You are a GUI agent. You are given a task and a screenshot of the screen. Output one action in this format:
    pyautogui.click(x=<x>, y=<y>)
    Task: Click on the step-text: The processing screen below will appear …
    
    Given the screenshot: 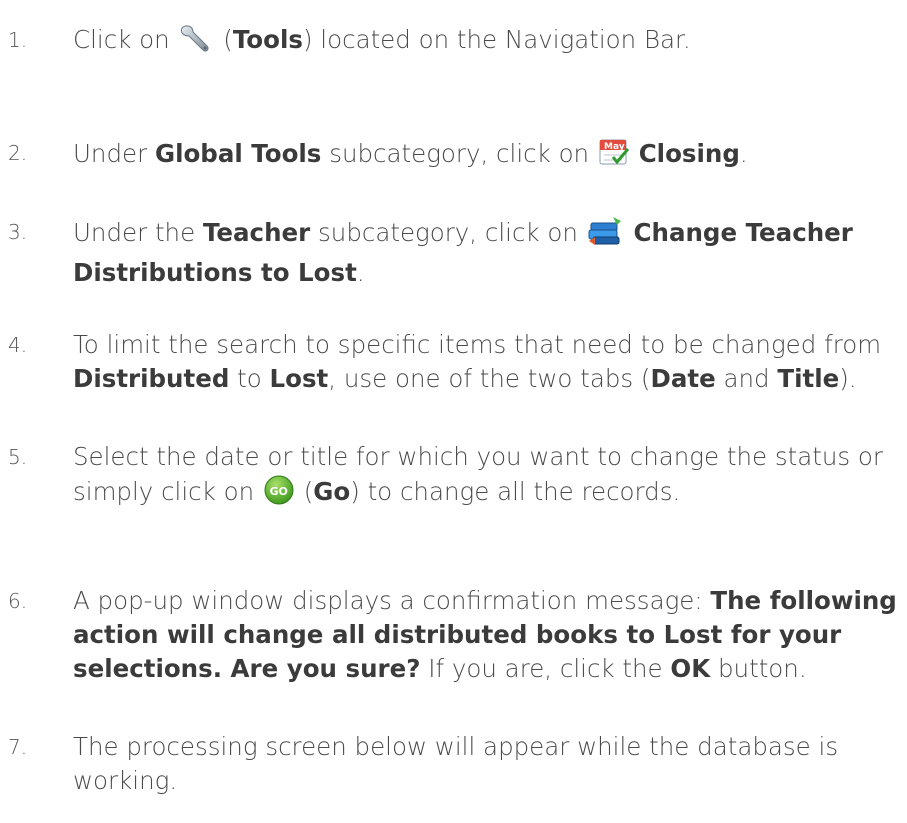 What is the action you would take?
    pyautogui.click(x=456, y=763)
    